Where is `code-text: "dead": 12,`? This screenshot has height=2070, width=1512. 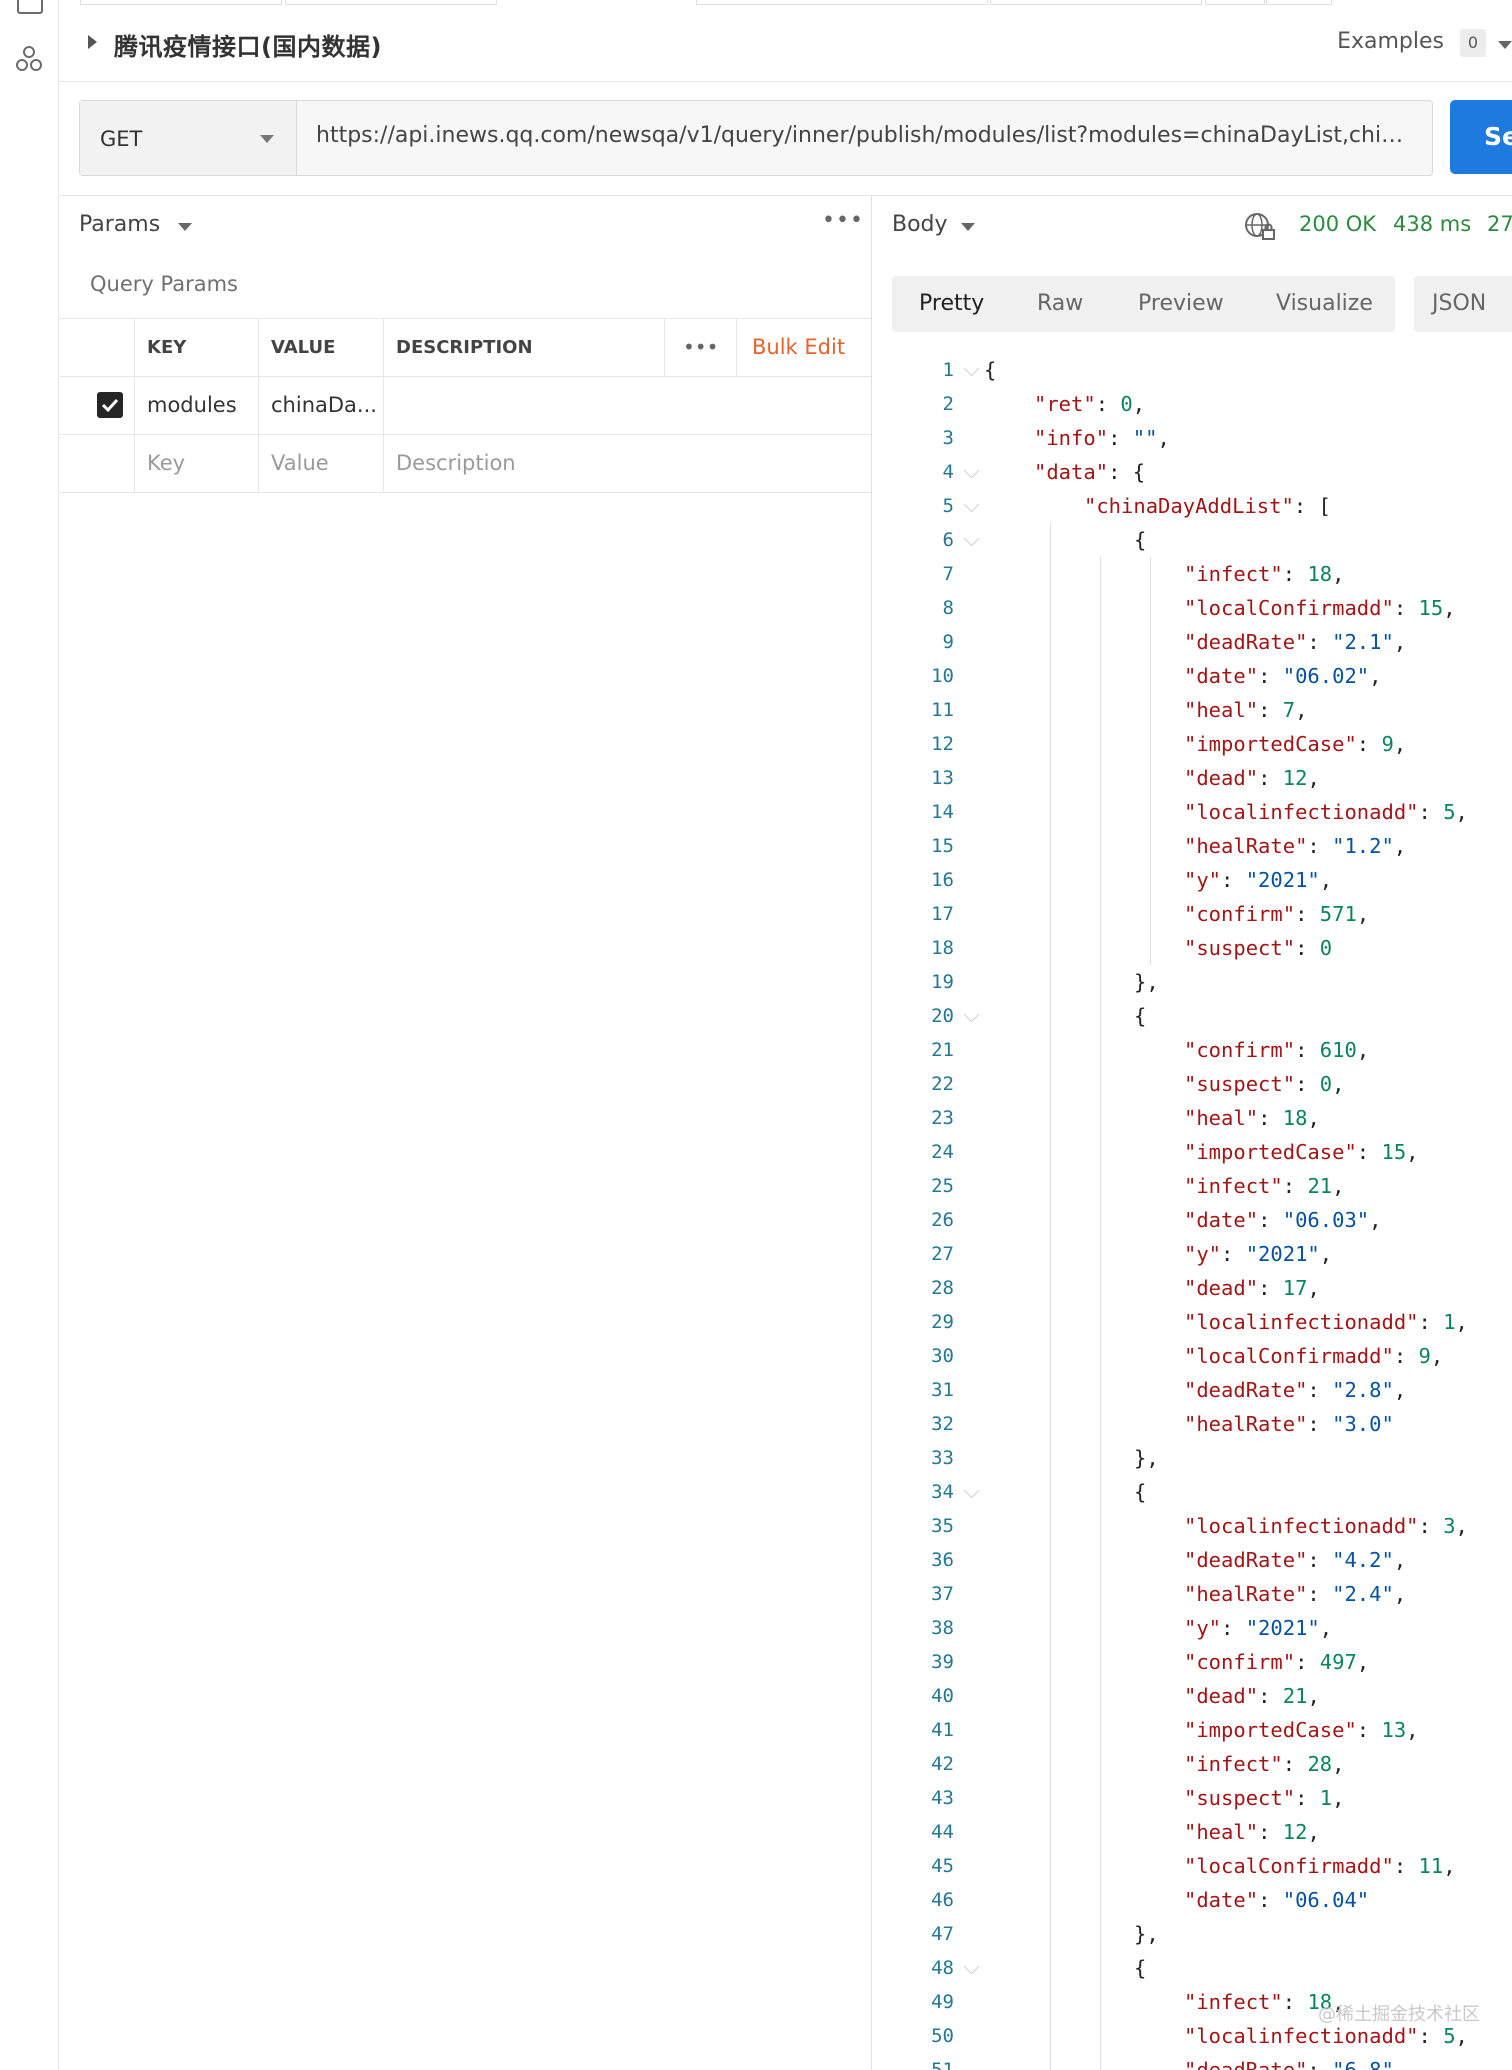 code-text: "dead": 12, is located at coordinates (1252, 778).